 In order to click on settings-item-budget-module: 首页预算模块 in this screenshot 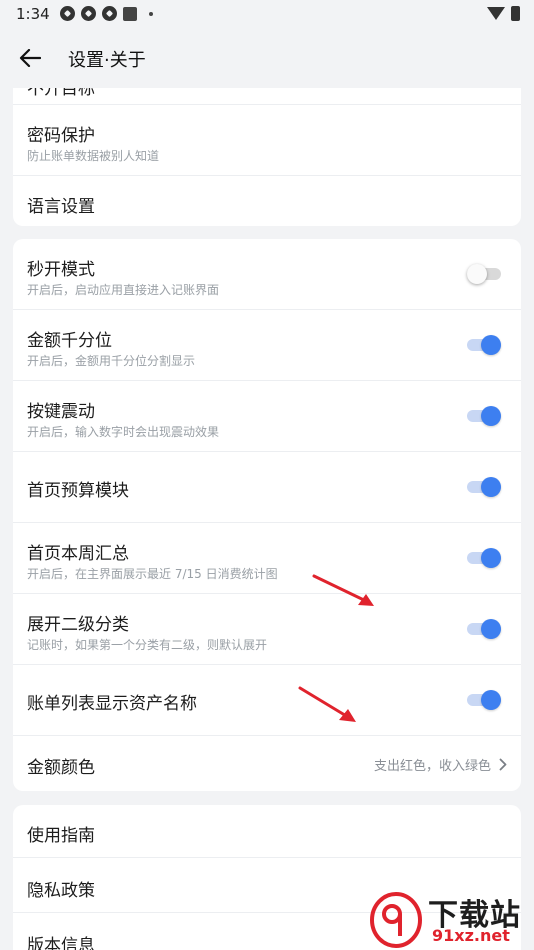, I will do `click(267, 487)`.